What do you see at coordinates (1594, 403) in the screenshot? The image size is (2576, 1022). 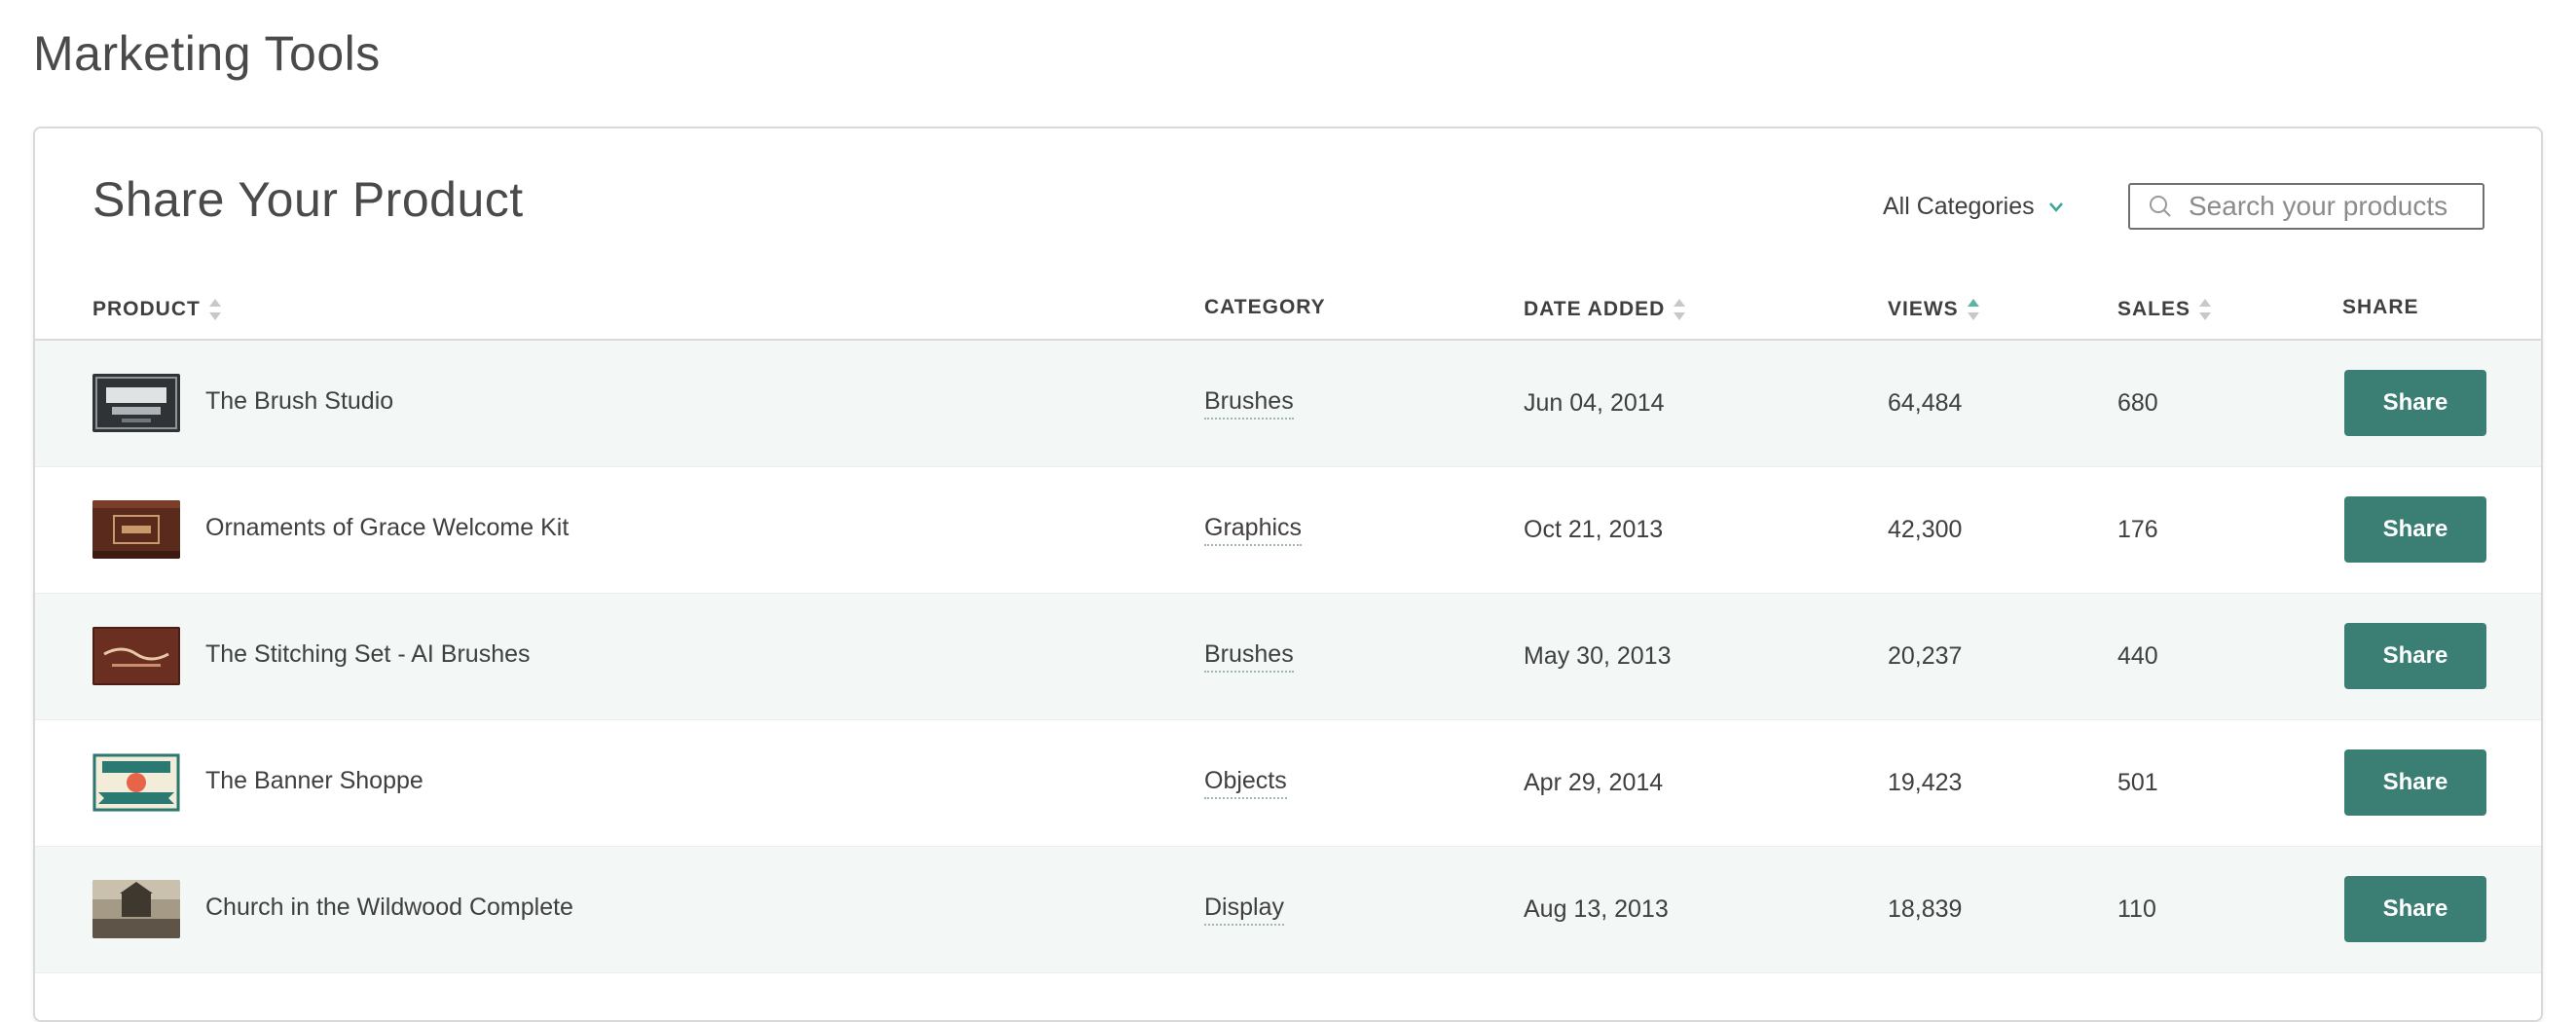 I see `date-added: Jun 04, 2014` at bounding box center [1594, 403].